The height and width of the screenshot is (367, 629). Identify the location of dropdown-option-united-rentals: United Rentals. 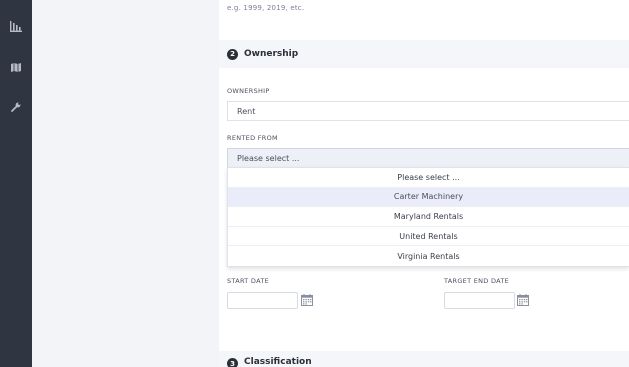
(428, 237).